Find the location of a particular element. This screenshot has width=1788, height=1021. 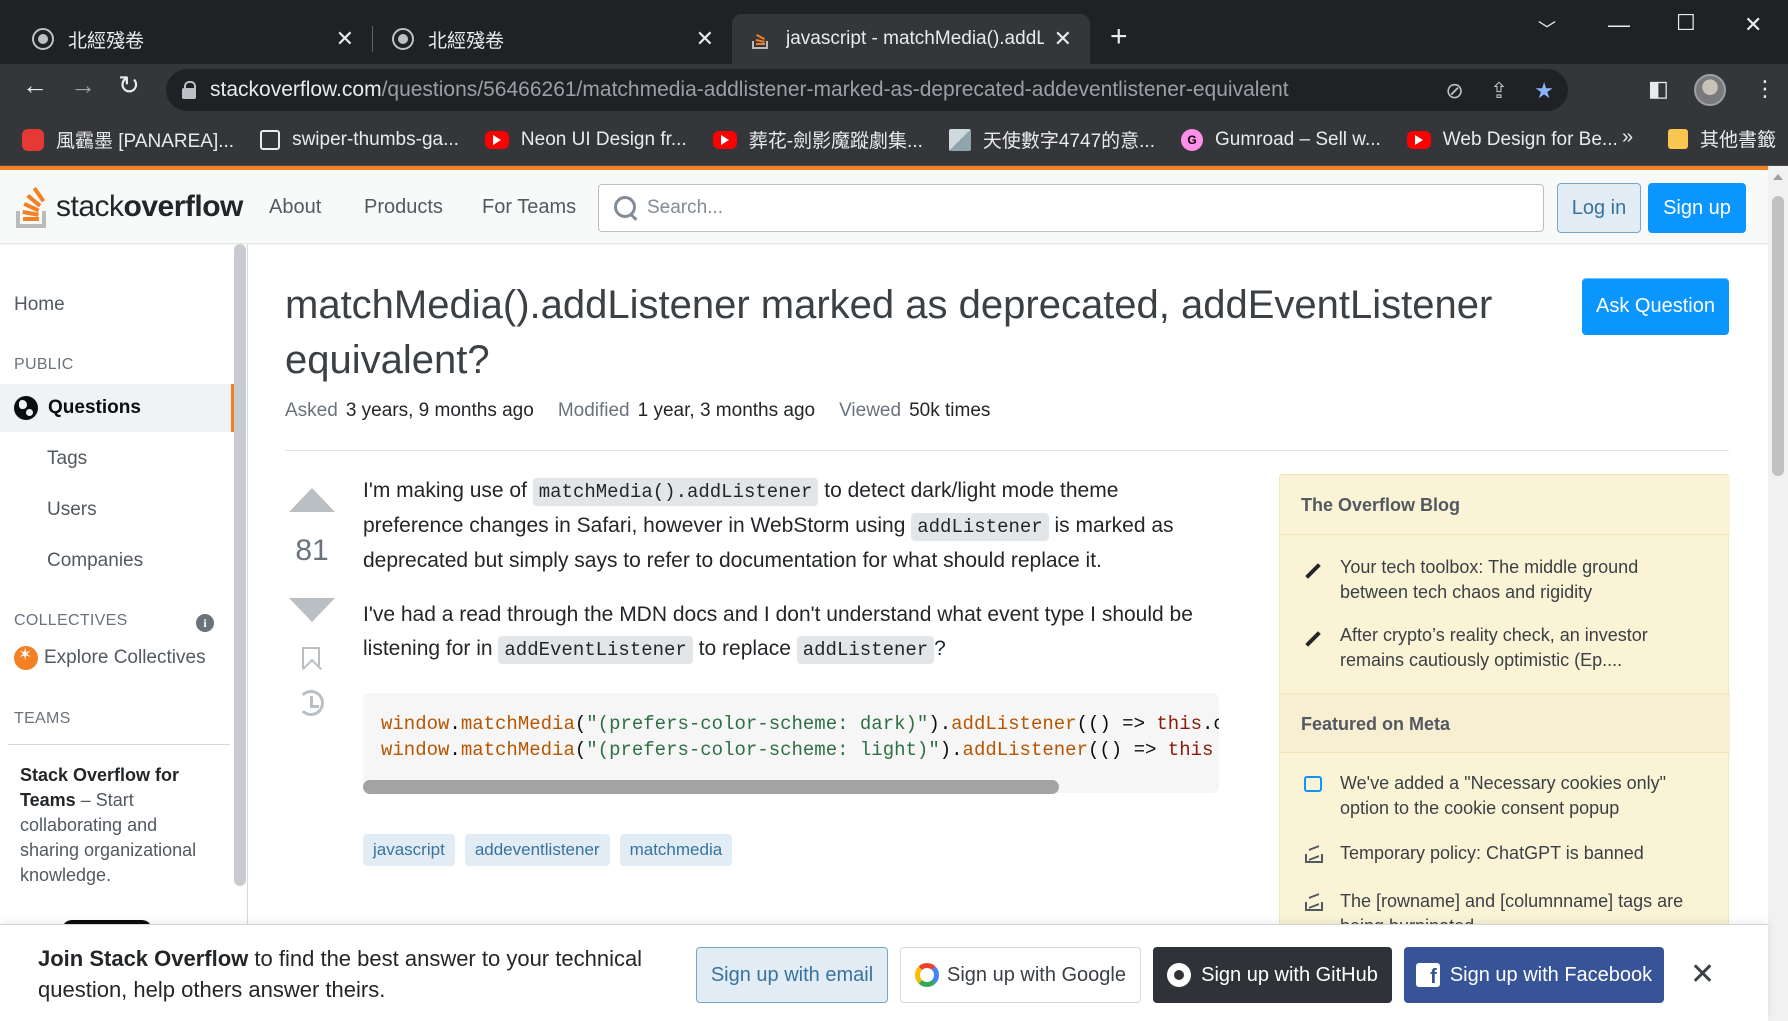

sidebar-scrollbar is located at coordinates (240, 565).